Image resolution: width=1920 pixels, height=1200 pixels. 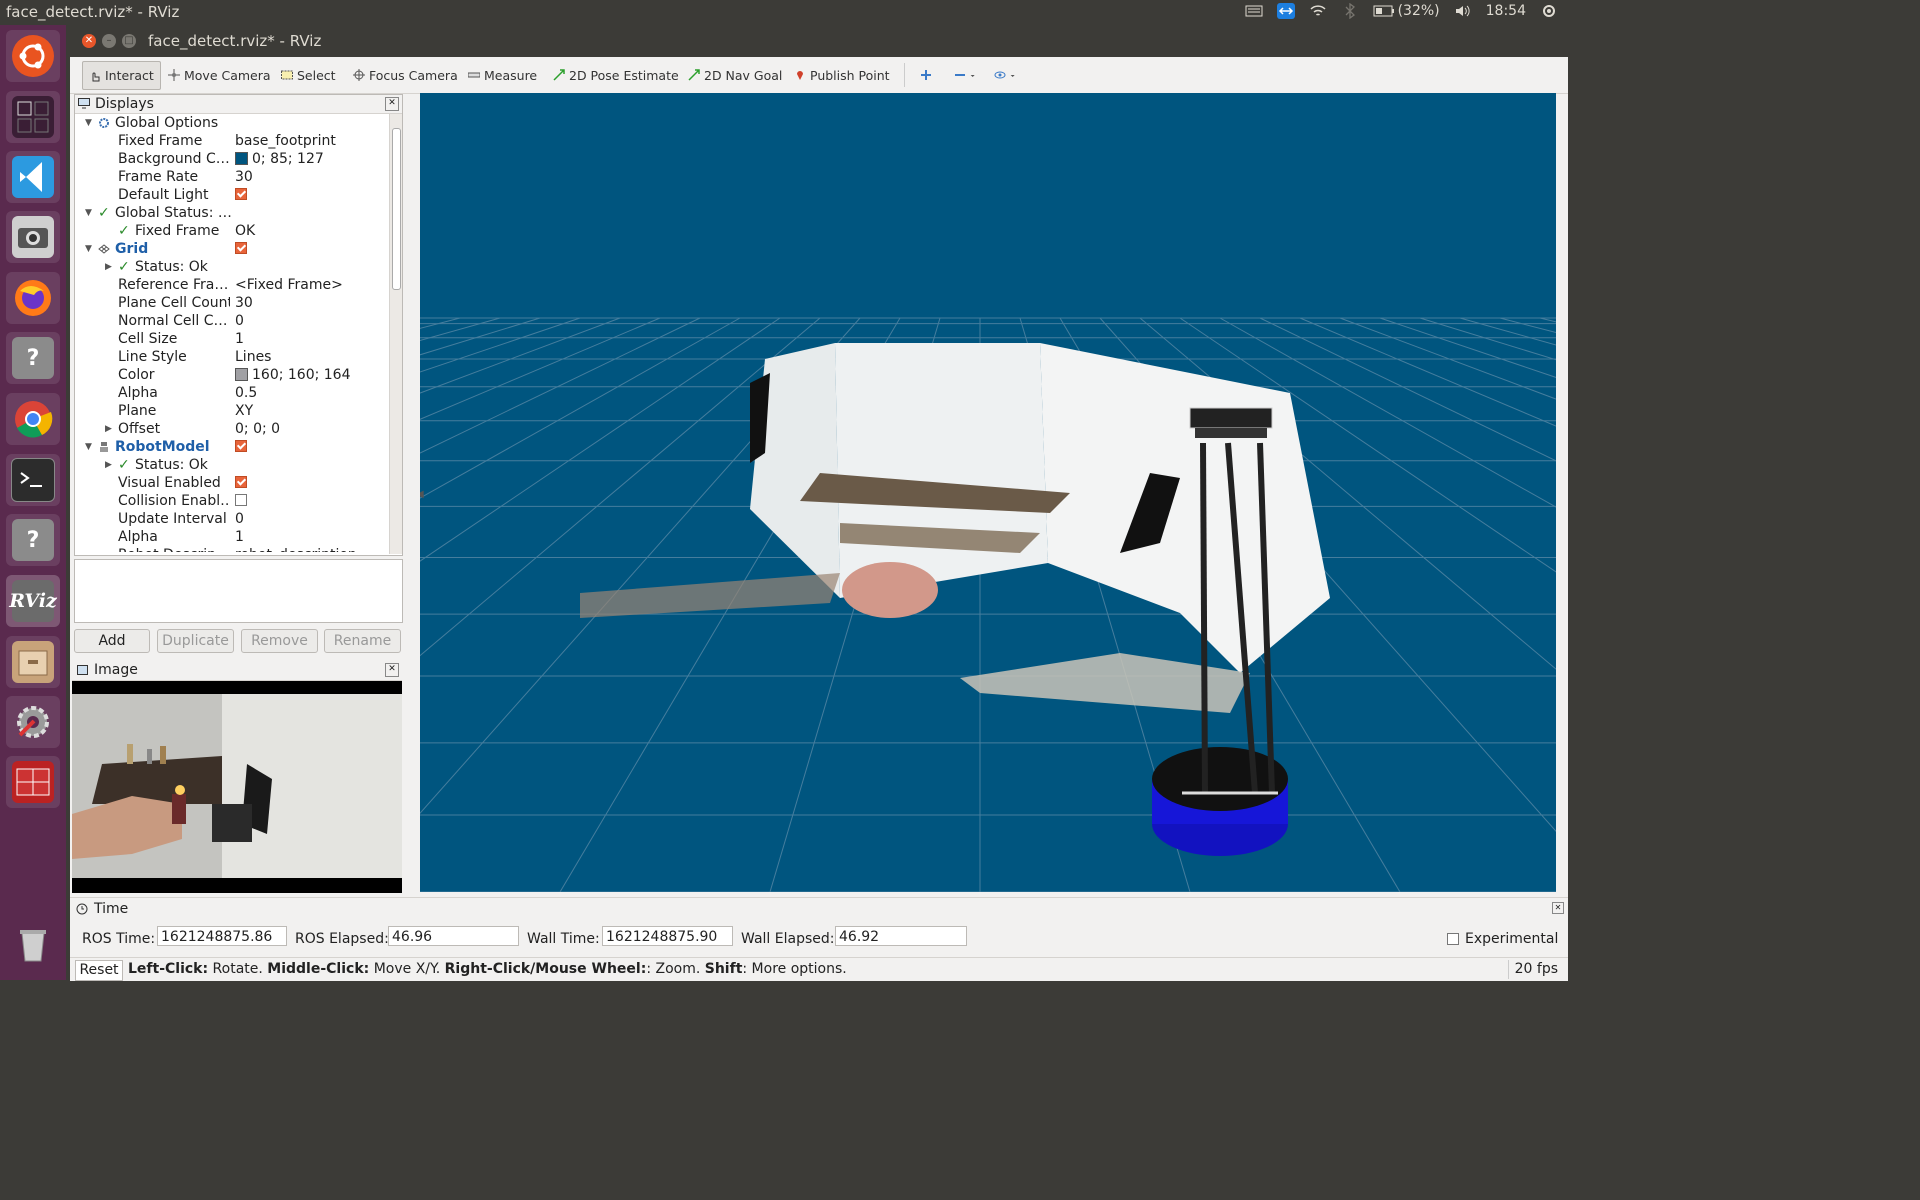 What do you see at coordinates (241, 249) in the screenshot?
I see `grid-enabled-checkbox` at bounding box center [241, 249].